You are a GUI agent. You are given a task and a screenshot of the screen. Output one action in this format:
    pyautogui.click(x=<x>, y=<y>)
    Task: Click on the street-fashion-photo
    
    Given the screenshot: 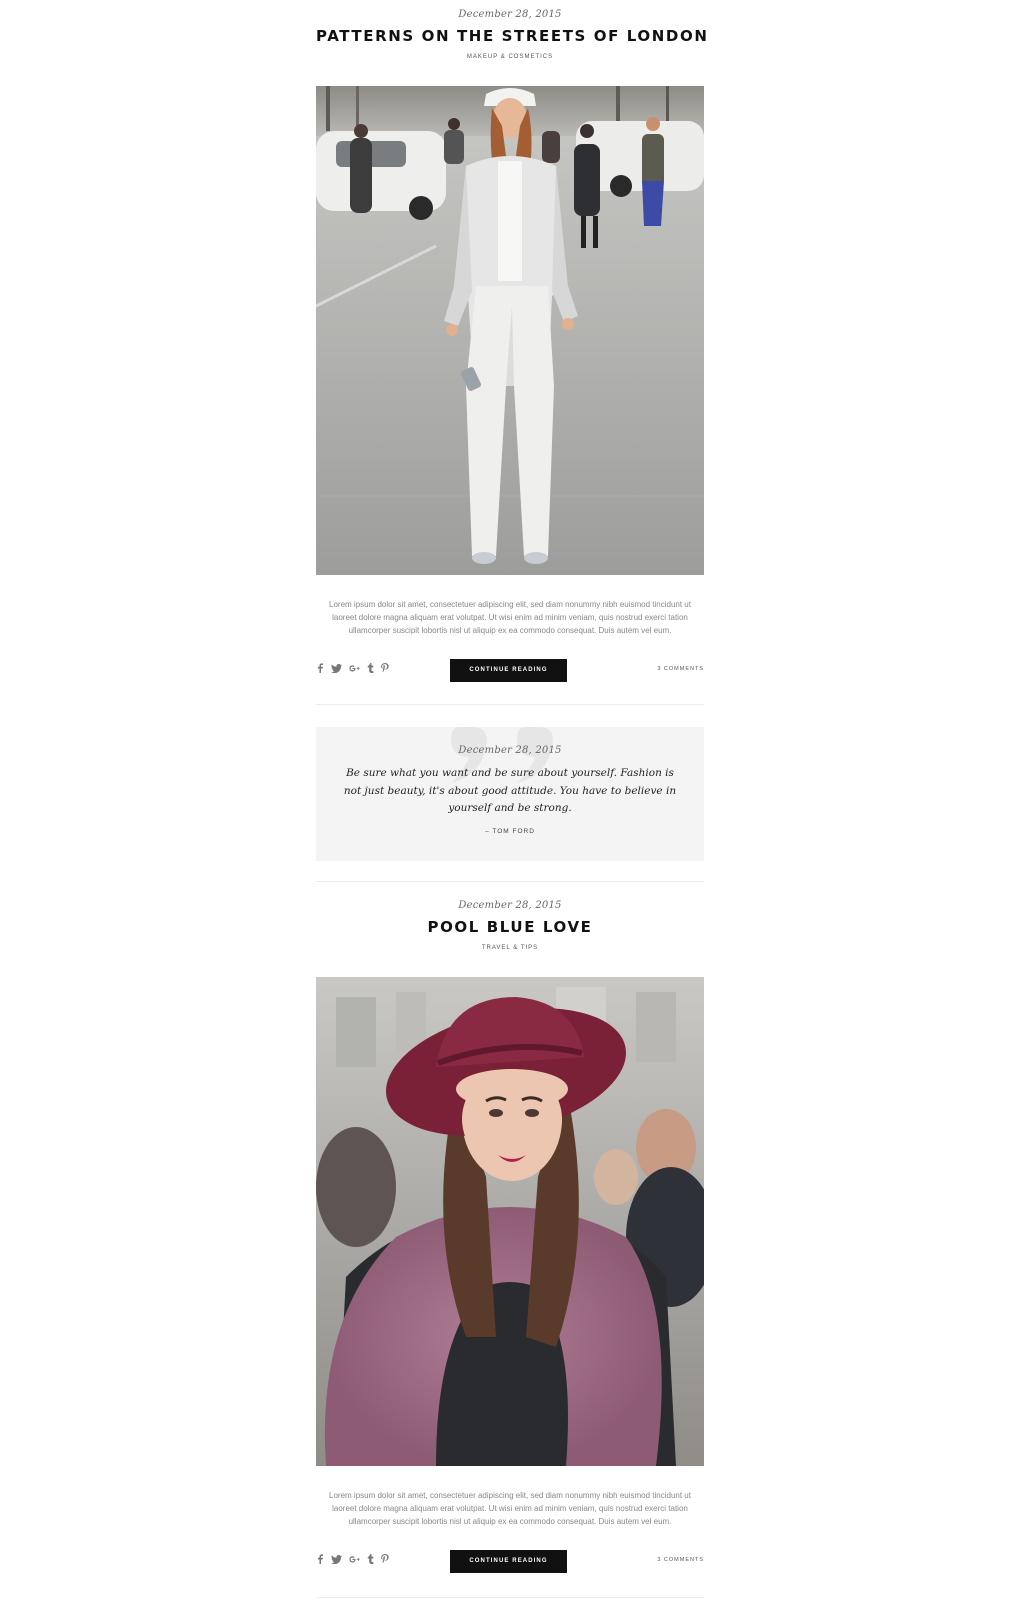 What is the action you would take?
    pyautogui.click(x=510, y=330)
    